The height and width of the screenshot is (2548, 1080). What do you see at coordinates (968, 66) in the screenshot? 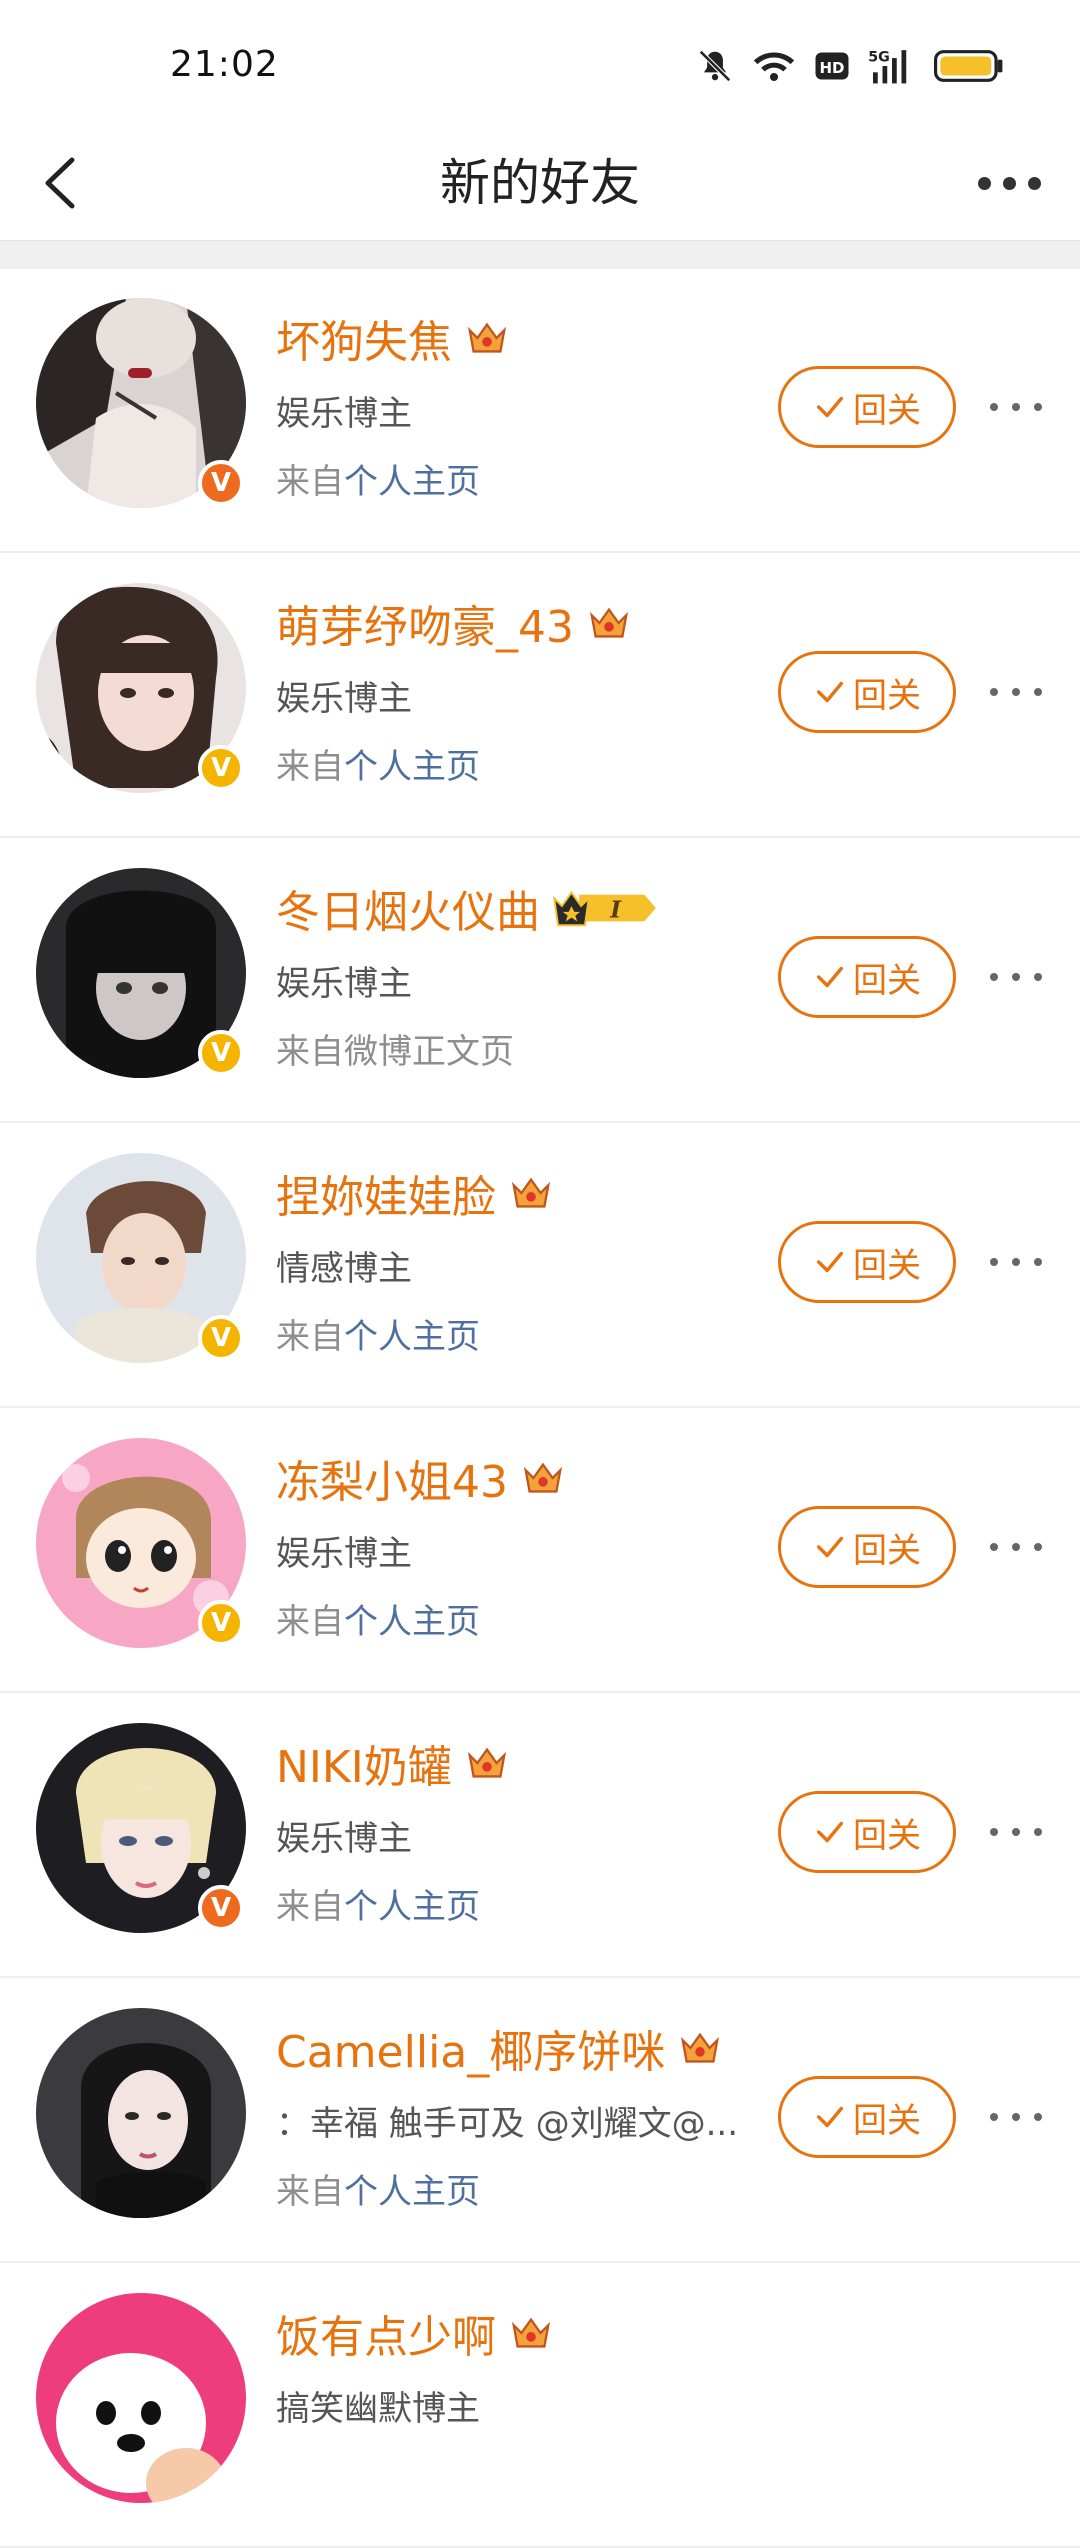
I see `battery-icon` at bounding box center [968, 66].